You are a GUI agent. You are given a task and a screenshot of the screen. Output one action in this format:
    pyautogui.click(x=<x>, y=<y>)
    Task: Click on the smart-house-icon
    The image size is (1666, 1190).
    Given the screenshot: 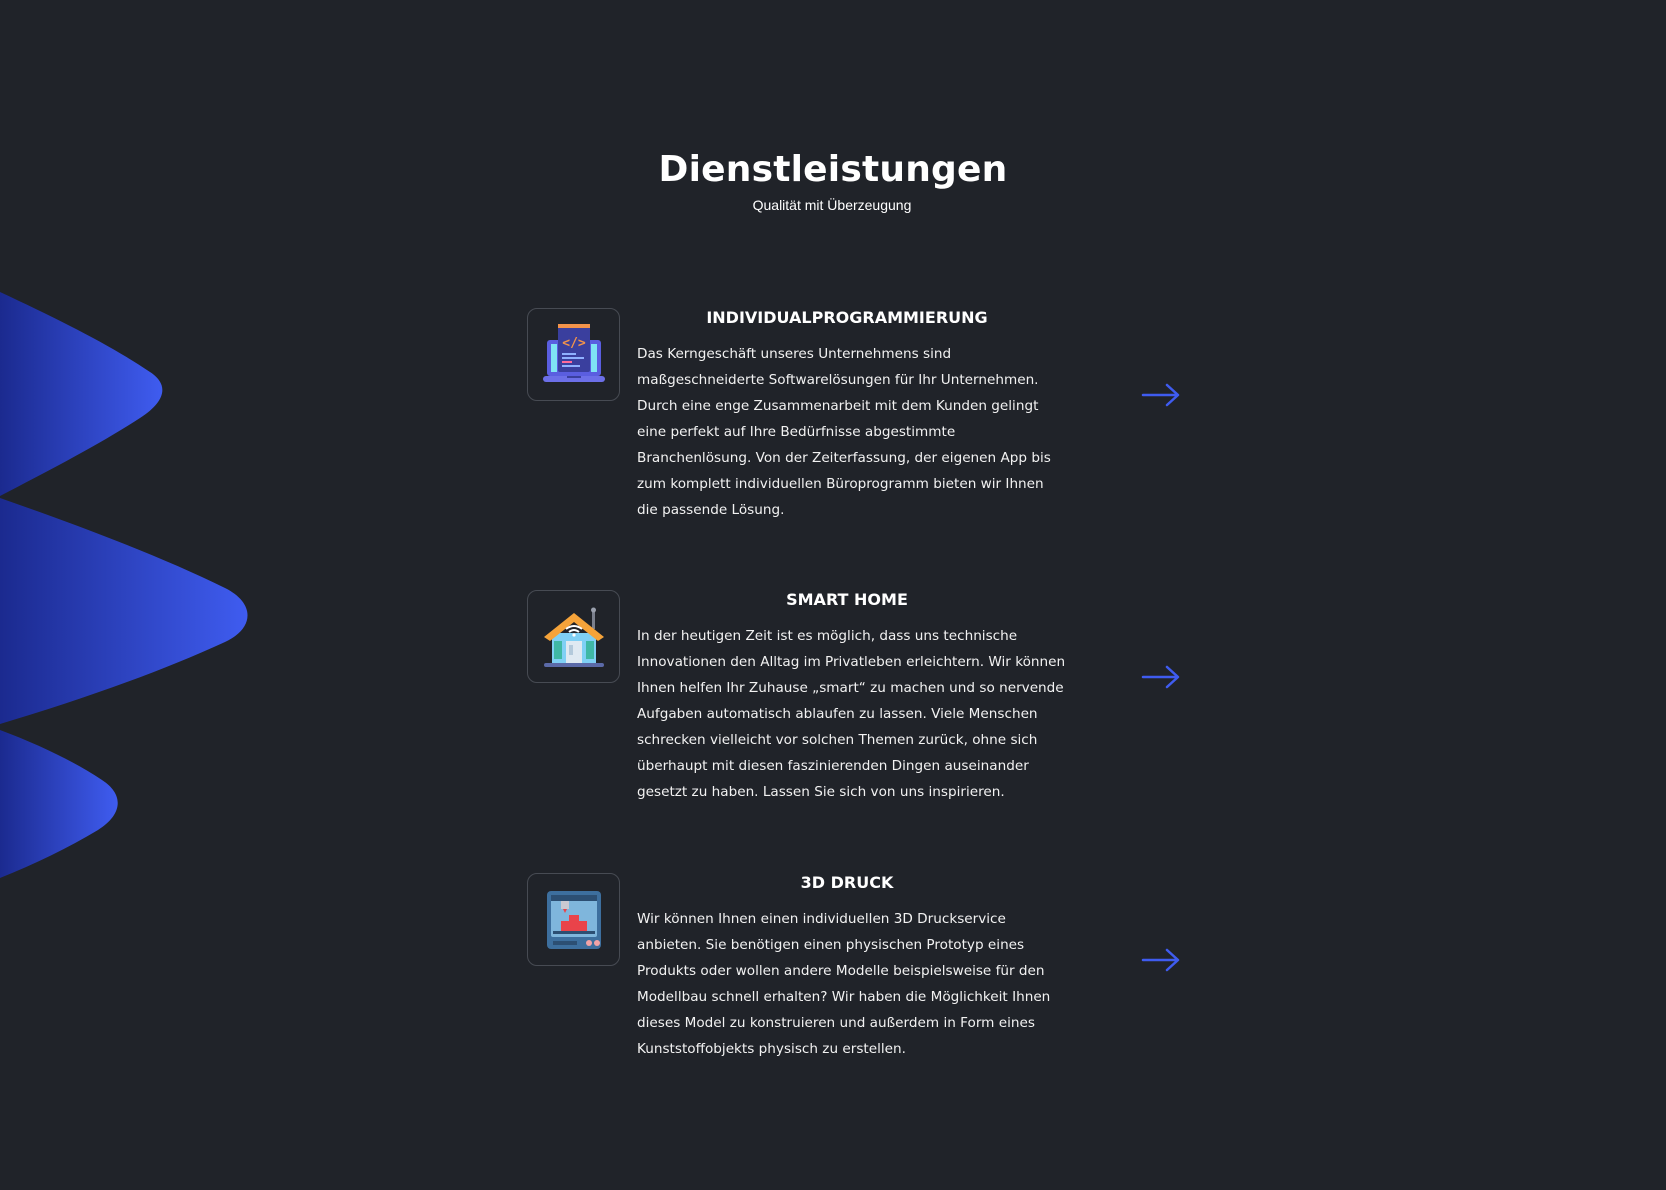 What is the action you would take?
    pyautogui.click(x=573, y=637)
    